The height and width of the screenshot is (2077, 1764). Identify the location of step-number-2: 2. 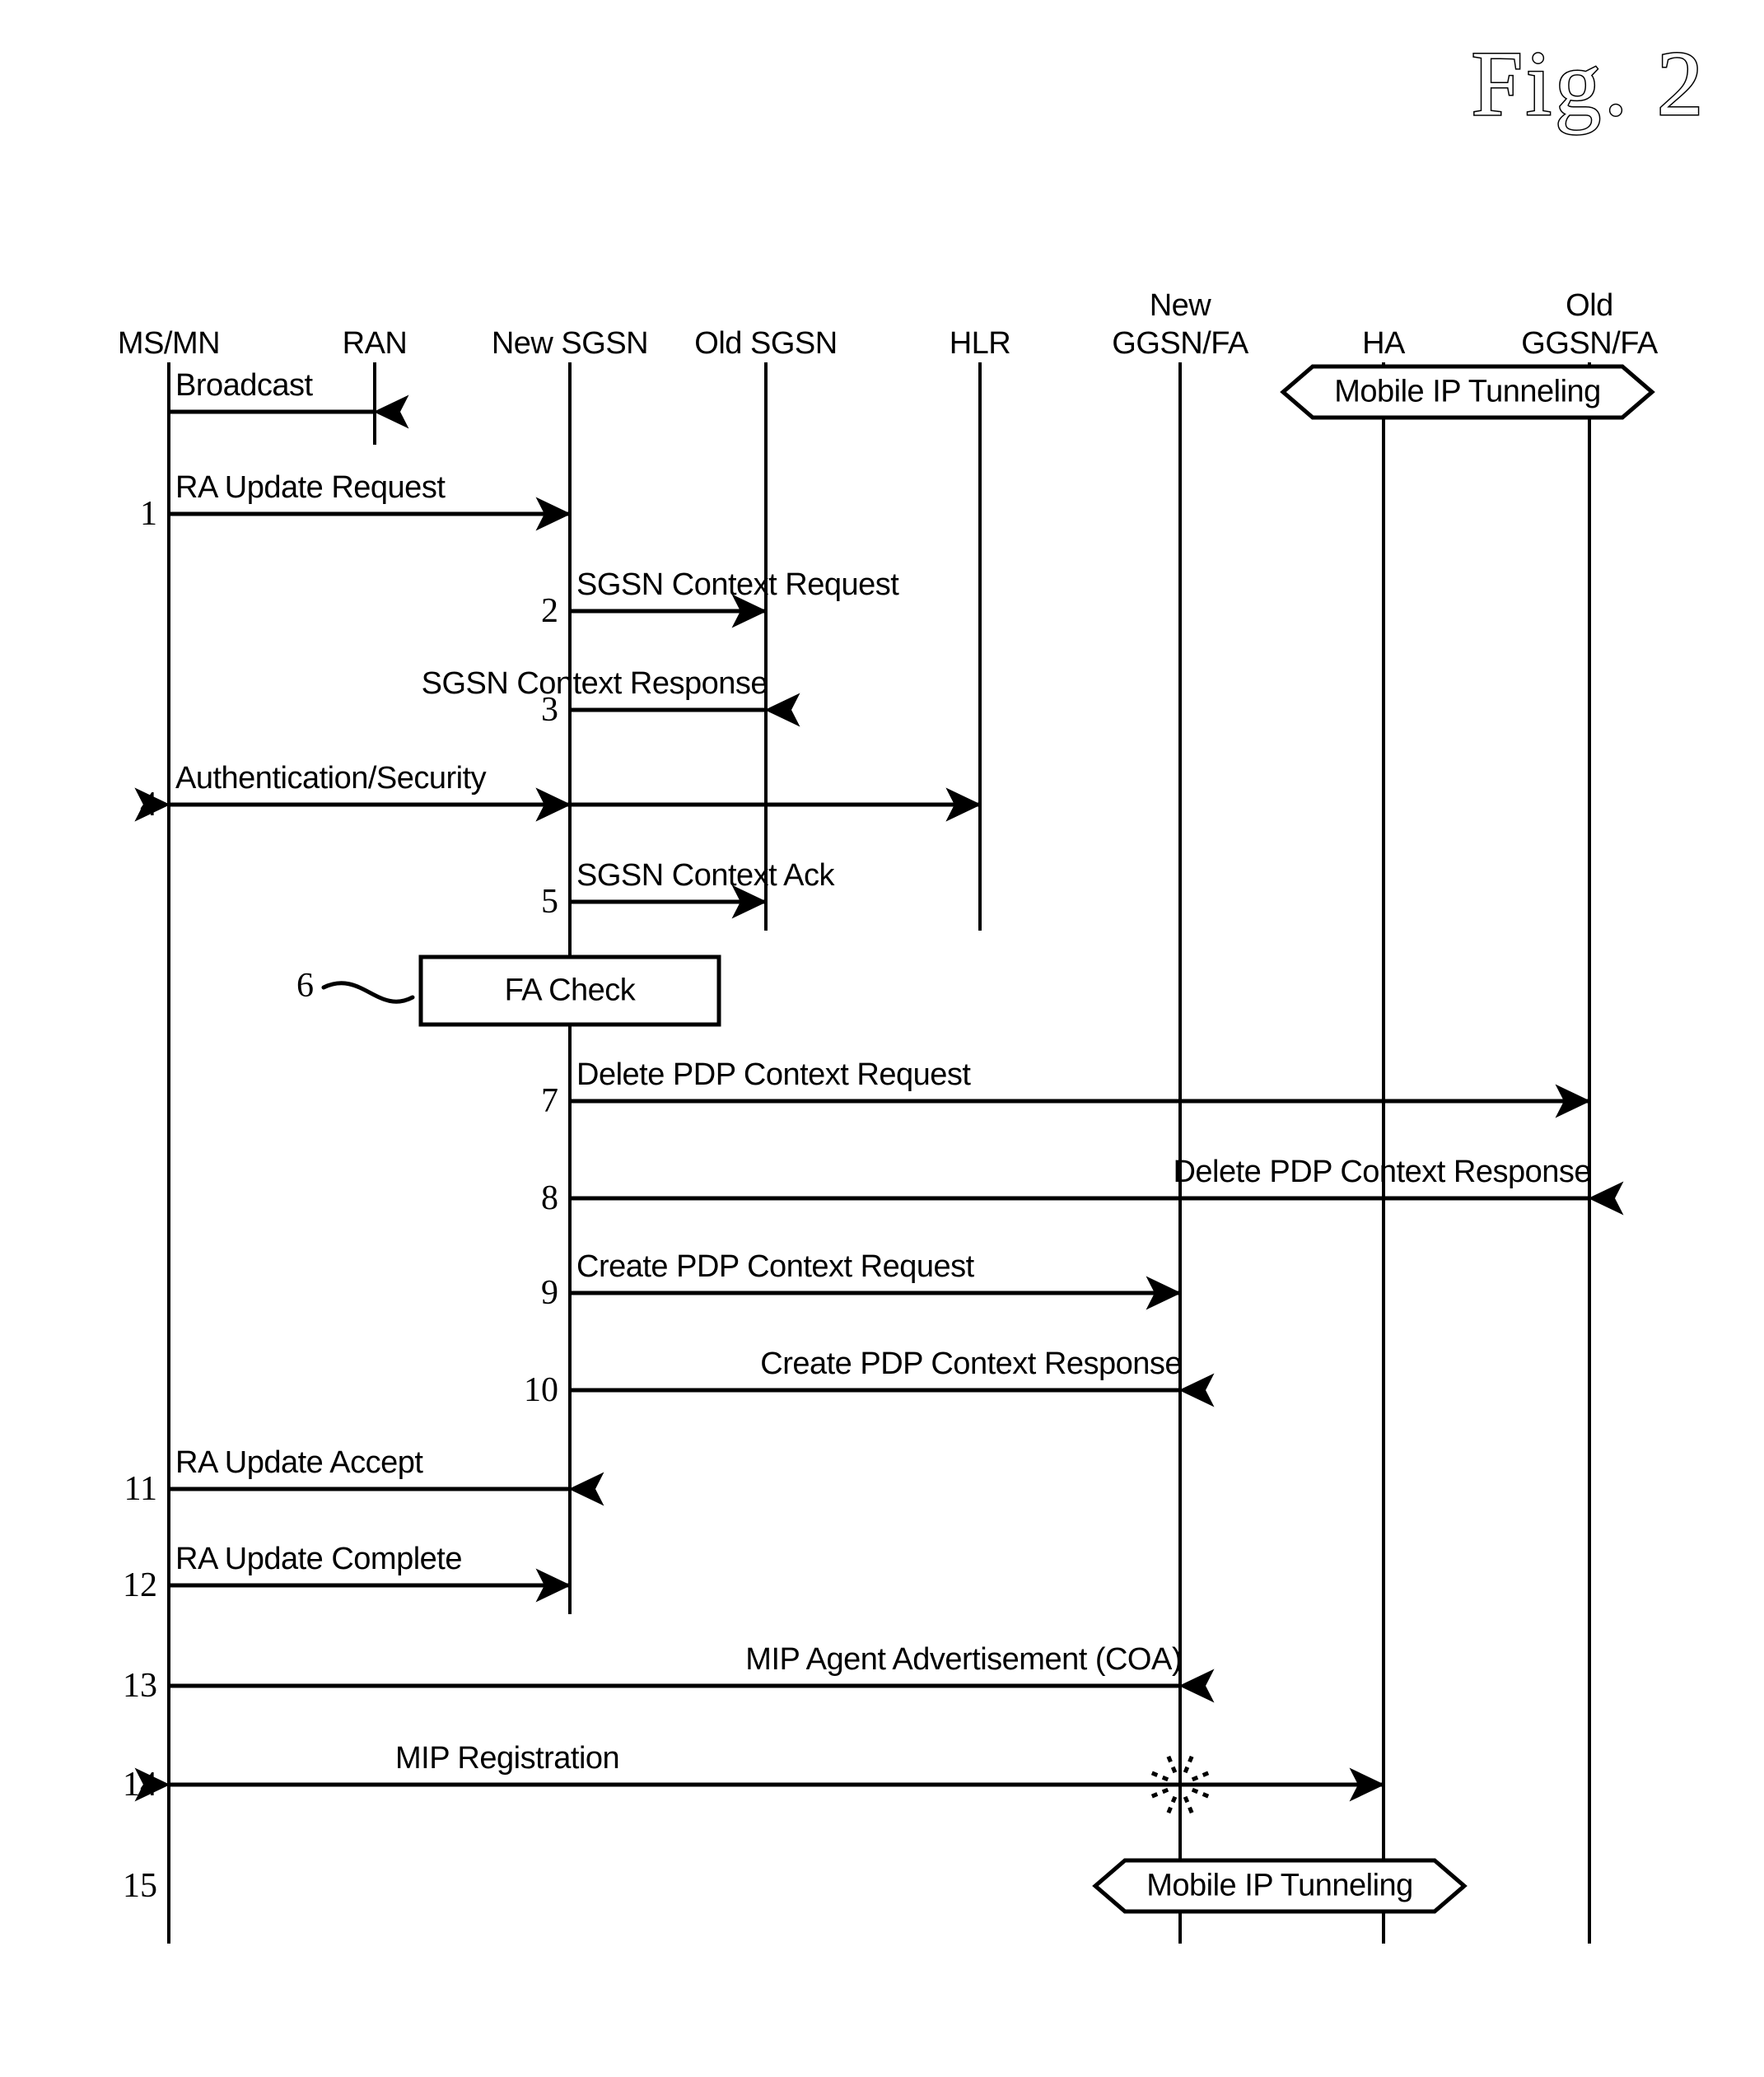
(549, 611).